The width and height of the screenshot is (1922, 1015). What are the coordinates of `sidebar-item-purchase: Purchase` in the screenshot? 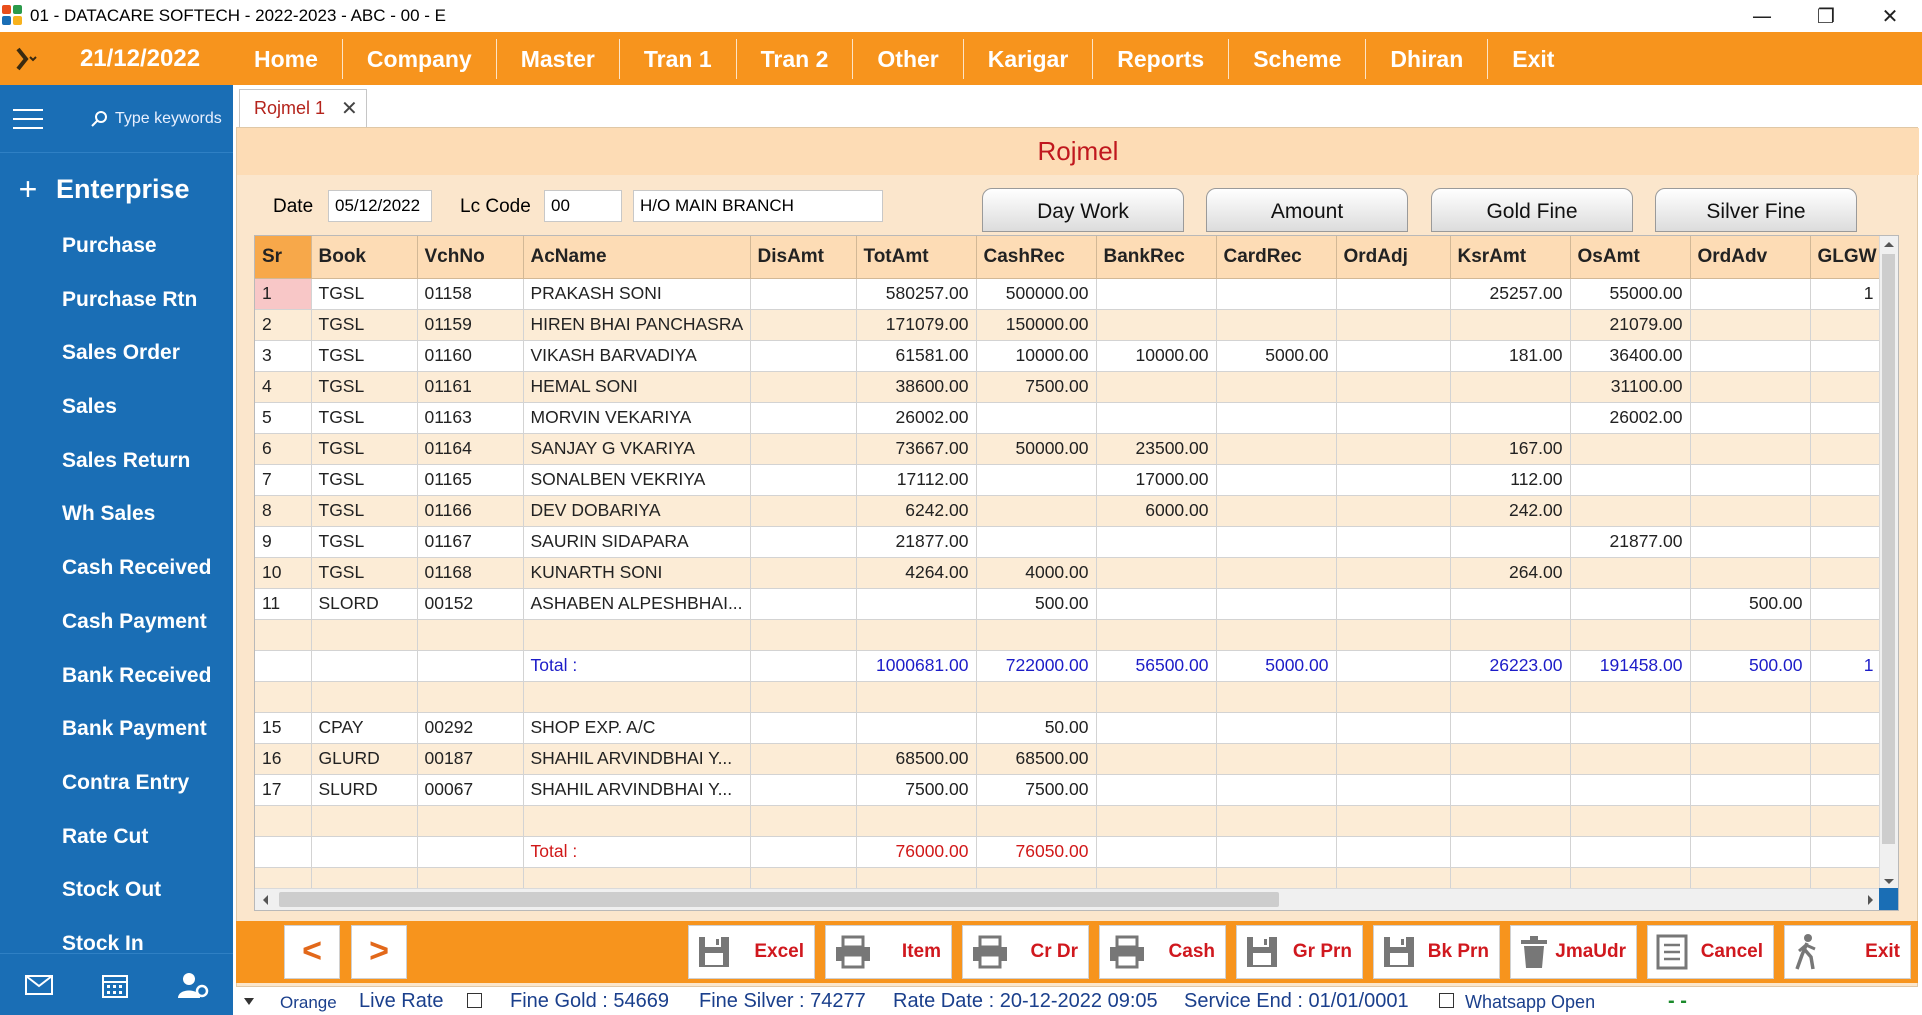 It's located at (116, 246).